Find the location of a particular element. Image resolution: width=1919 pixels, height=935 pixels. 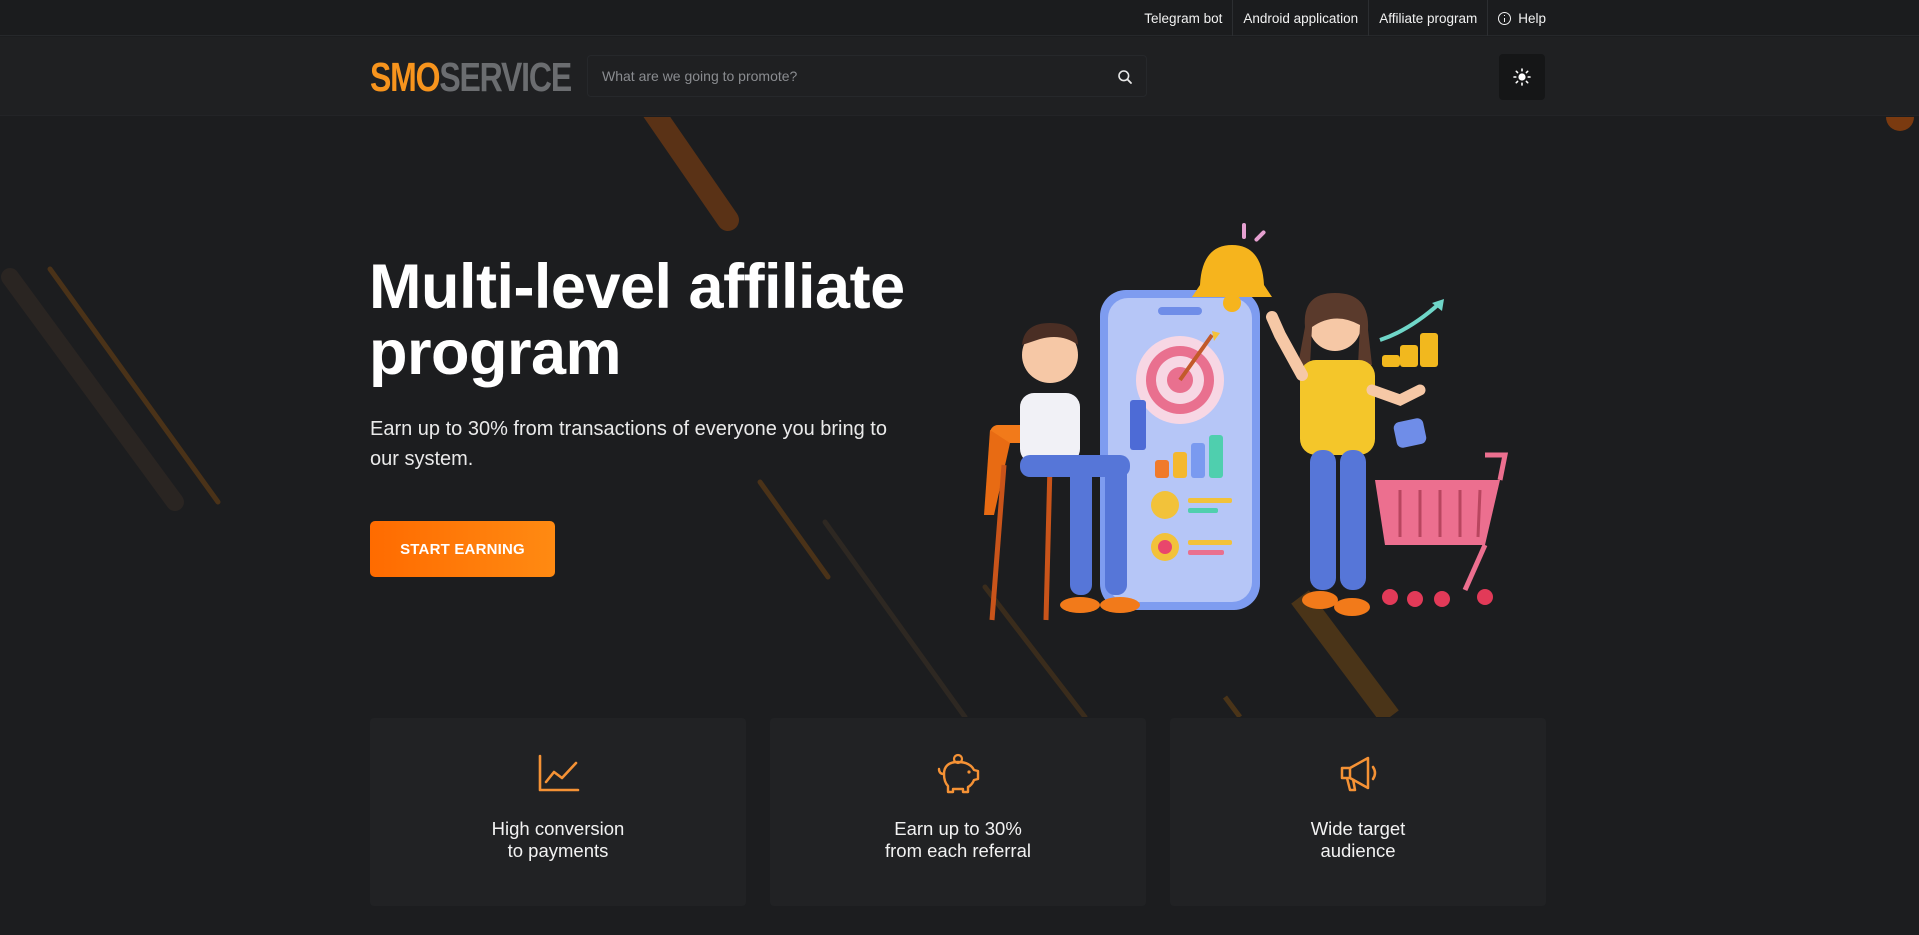

affiliate-illustration is located at coordinates (1246, 422).